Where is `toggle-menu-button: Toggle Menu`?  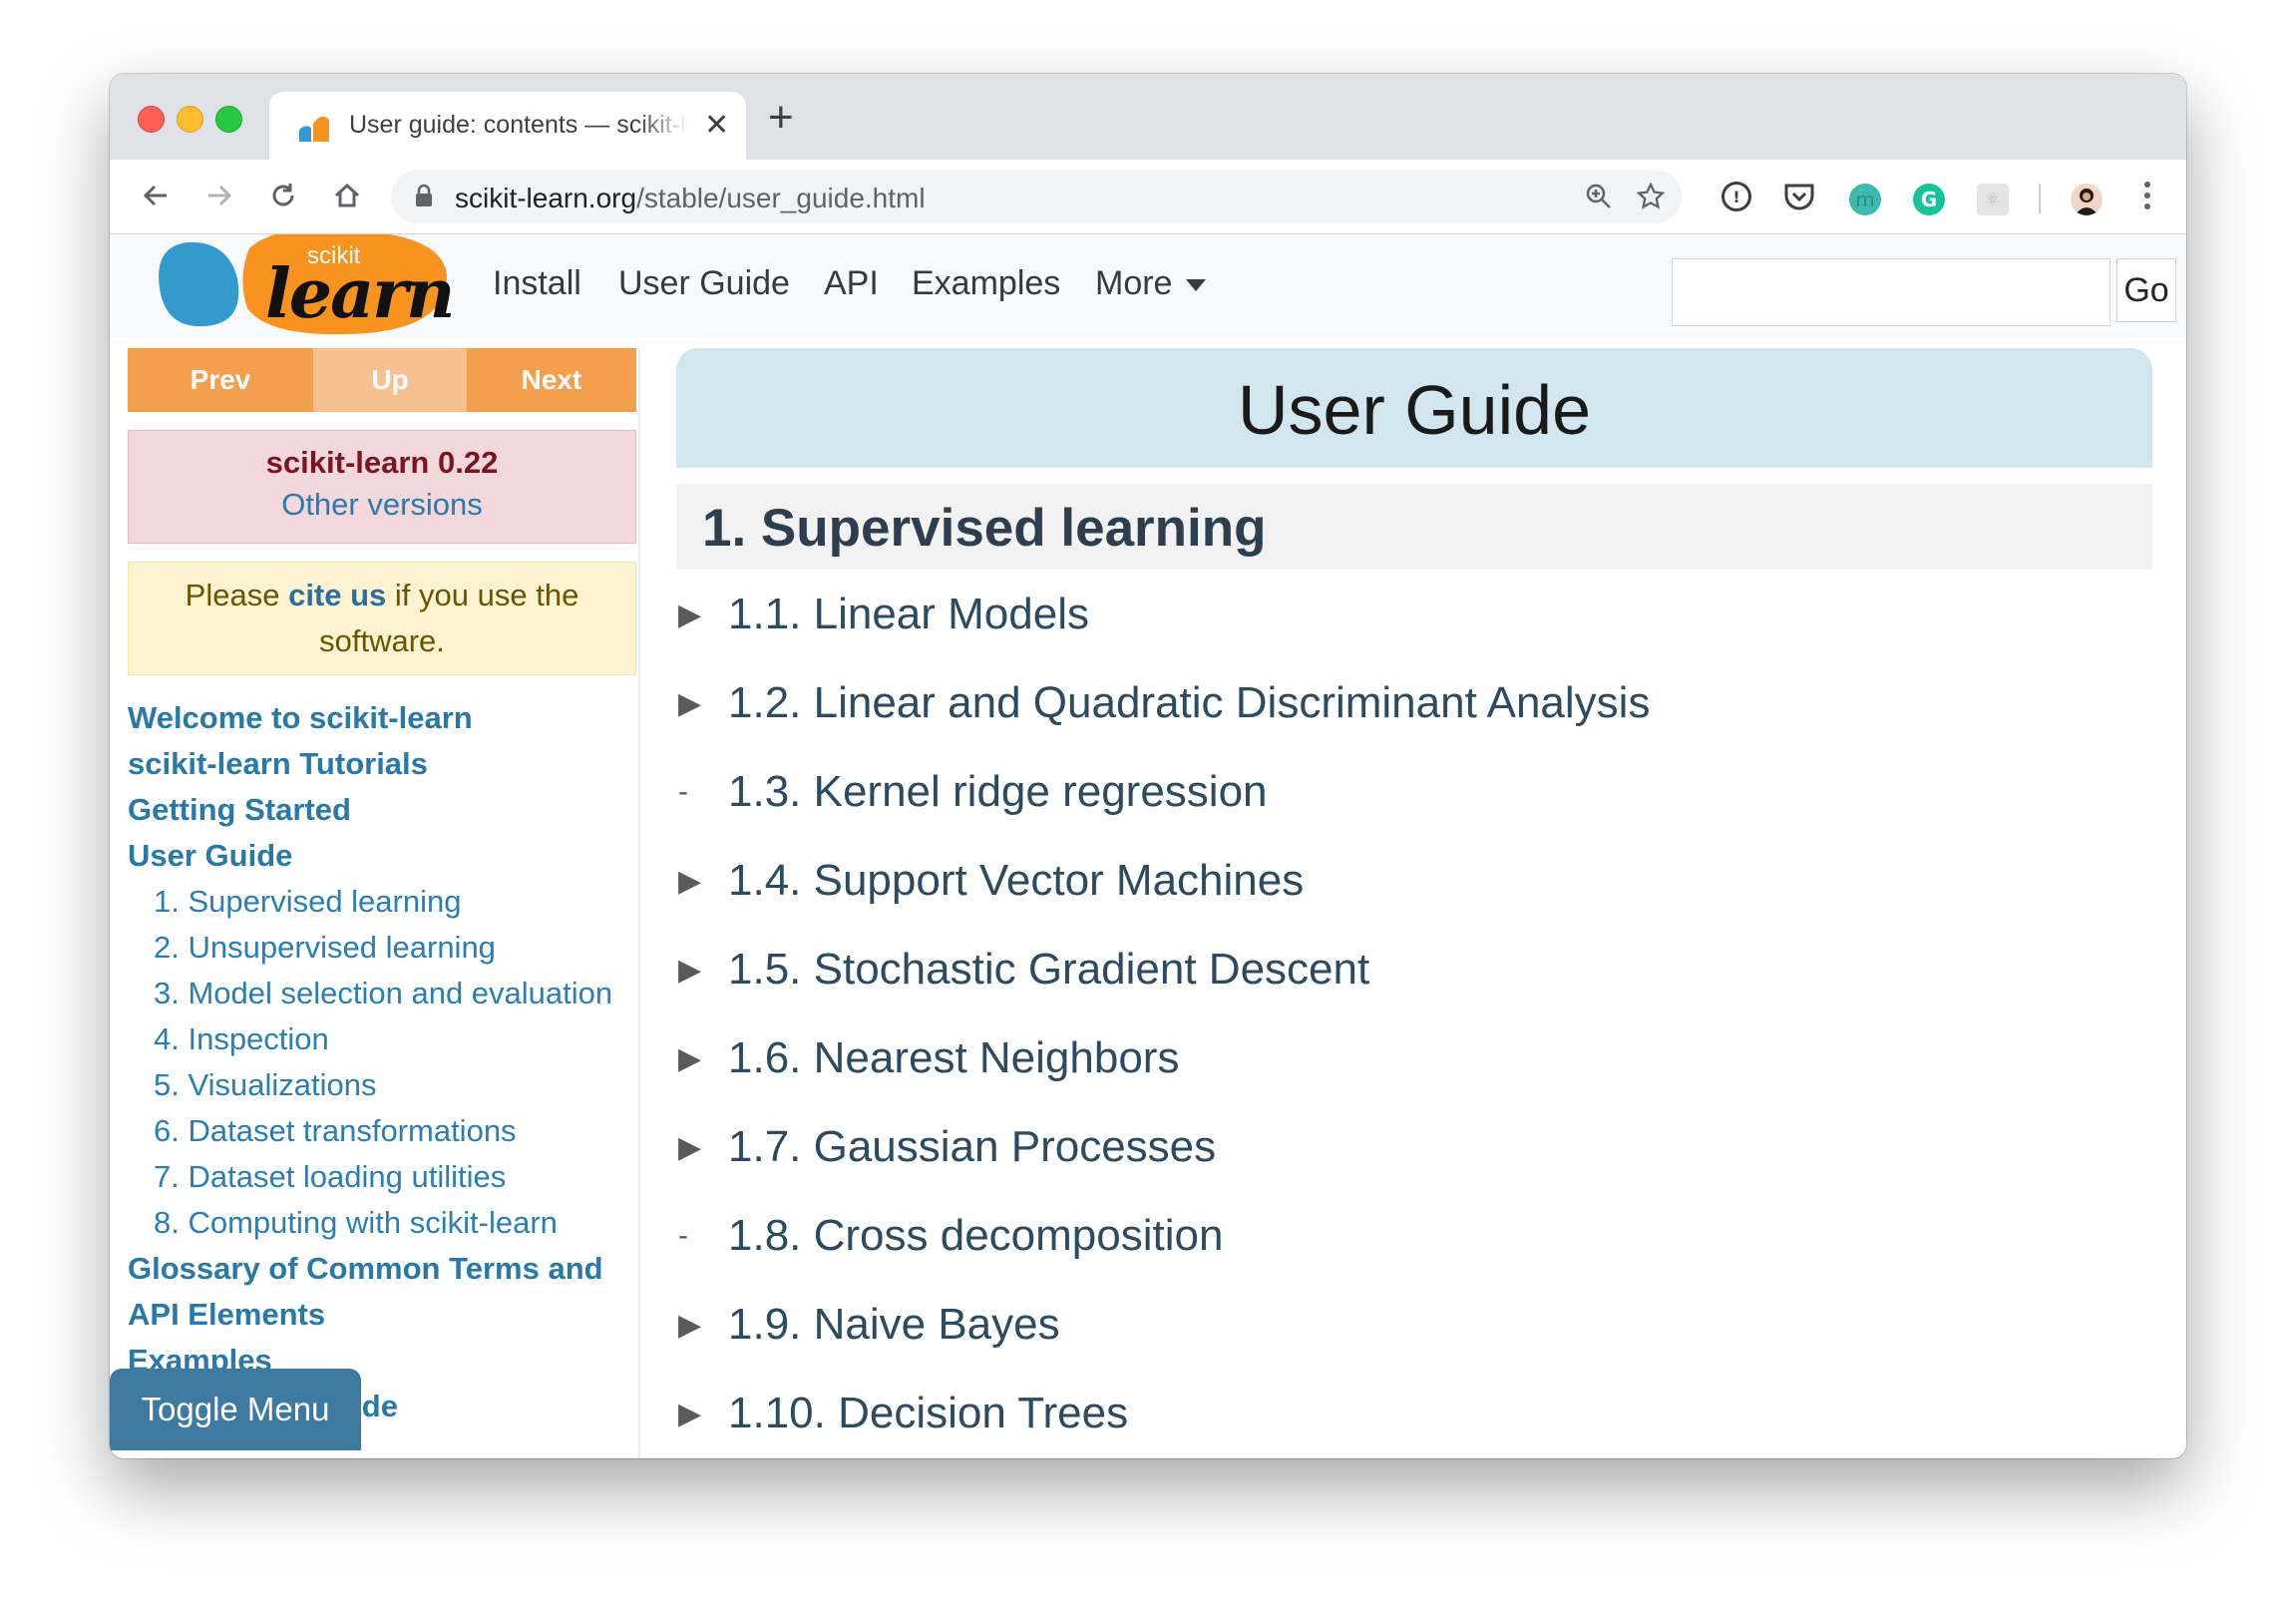
toggle-menu-button: Toggle Menu is located at coordinates (236, 1409).